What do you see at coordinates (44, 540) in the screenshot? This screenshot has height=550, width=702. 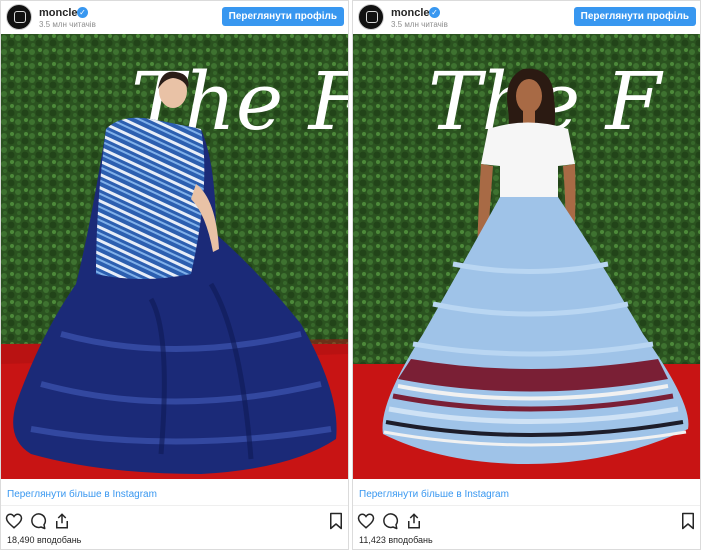 I see `likes-count: 18,490 вподобань` at bounding box center [44, 540].